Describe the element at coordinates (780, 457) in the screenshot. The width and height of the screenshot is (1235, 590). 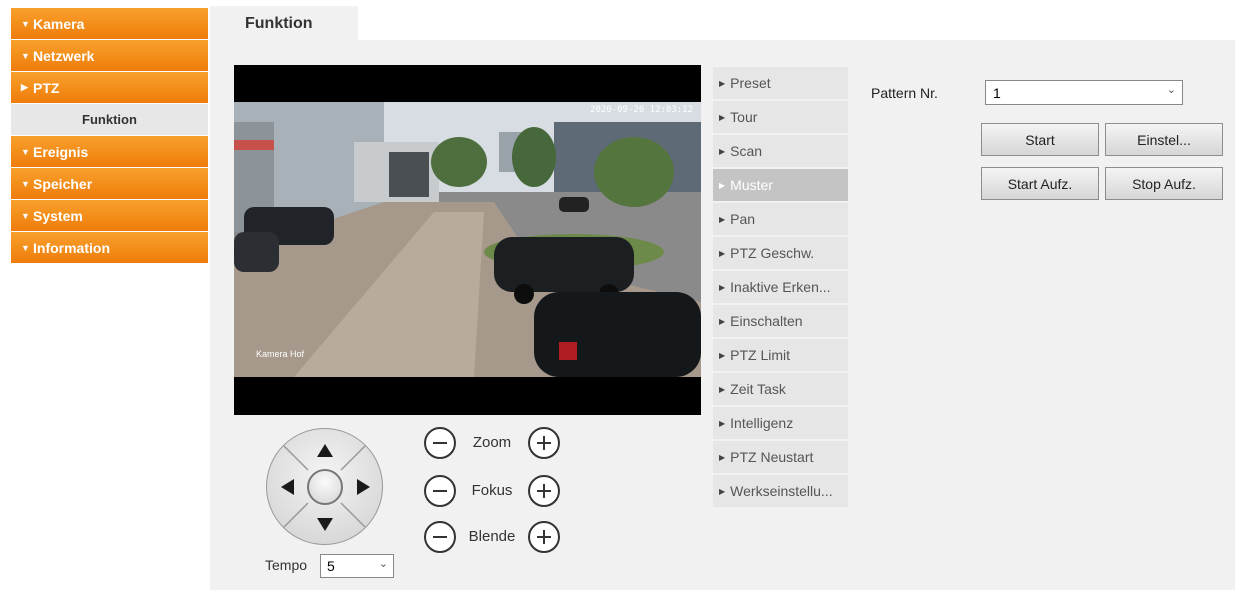
I see `func-item-ptz-restart: ▶ PTZ Neustart` at that location.